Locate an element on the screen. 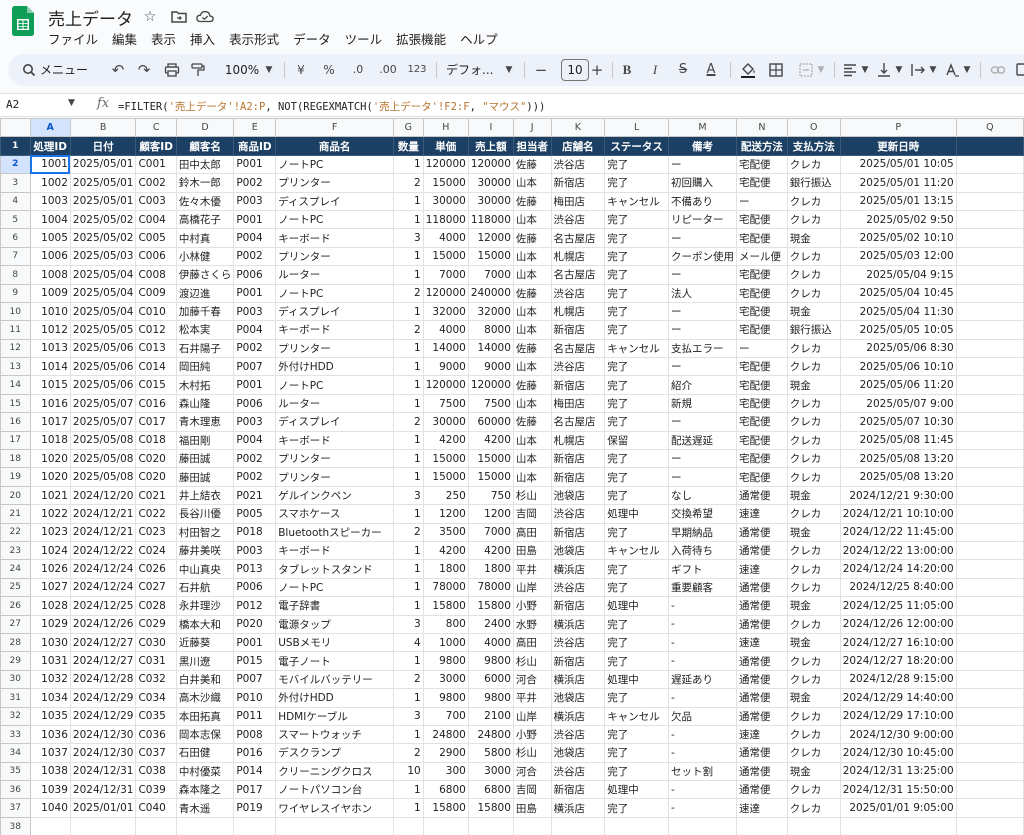 The width and height of the screenshot is (1024, 835). cell: 4200 is located at coordinates (490, 440).